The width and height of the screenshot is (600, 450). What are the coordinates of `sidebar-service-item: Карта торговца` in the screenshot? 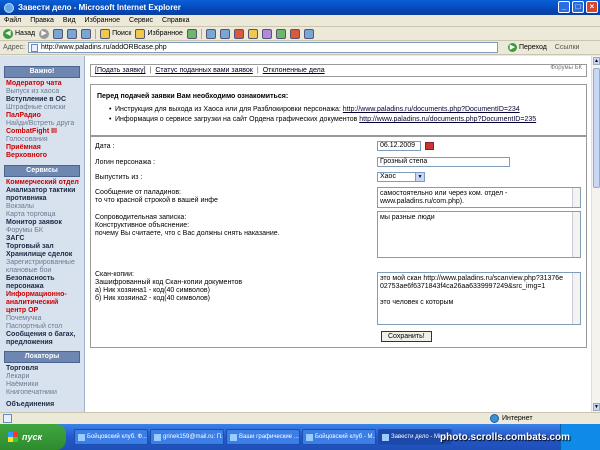 It's located at (42, 215).